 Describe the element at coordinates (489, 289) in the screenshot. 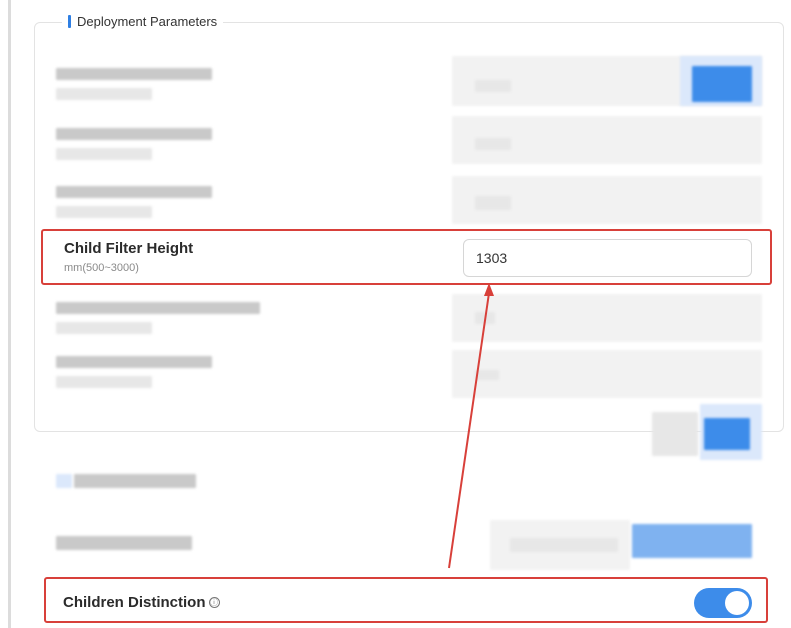

I see `arrow-head` at that location.